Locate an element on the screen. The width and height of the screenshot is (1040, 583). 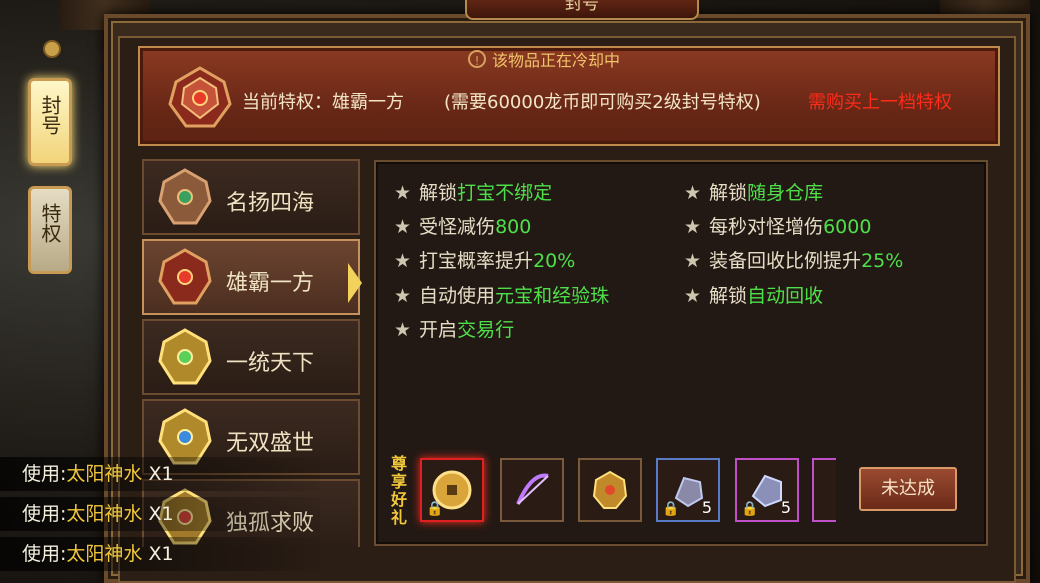
title-item-label: 一统天下 is located at coordinates (270, 363).